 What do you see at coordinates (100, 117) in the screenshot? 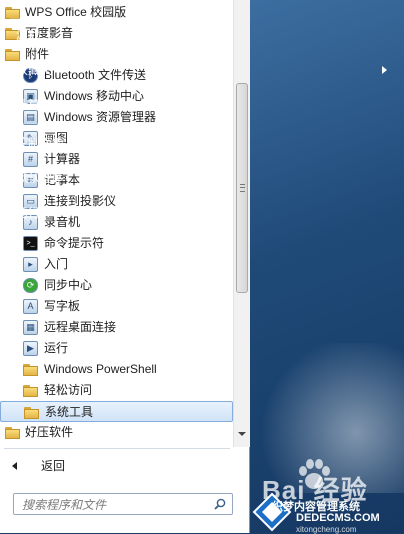
I see `program-list-item-label: Windows 资源管理器` at bounding box center [100, 117].